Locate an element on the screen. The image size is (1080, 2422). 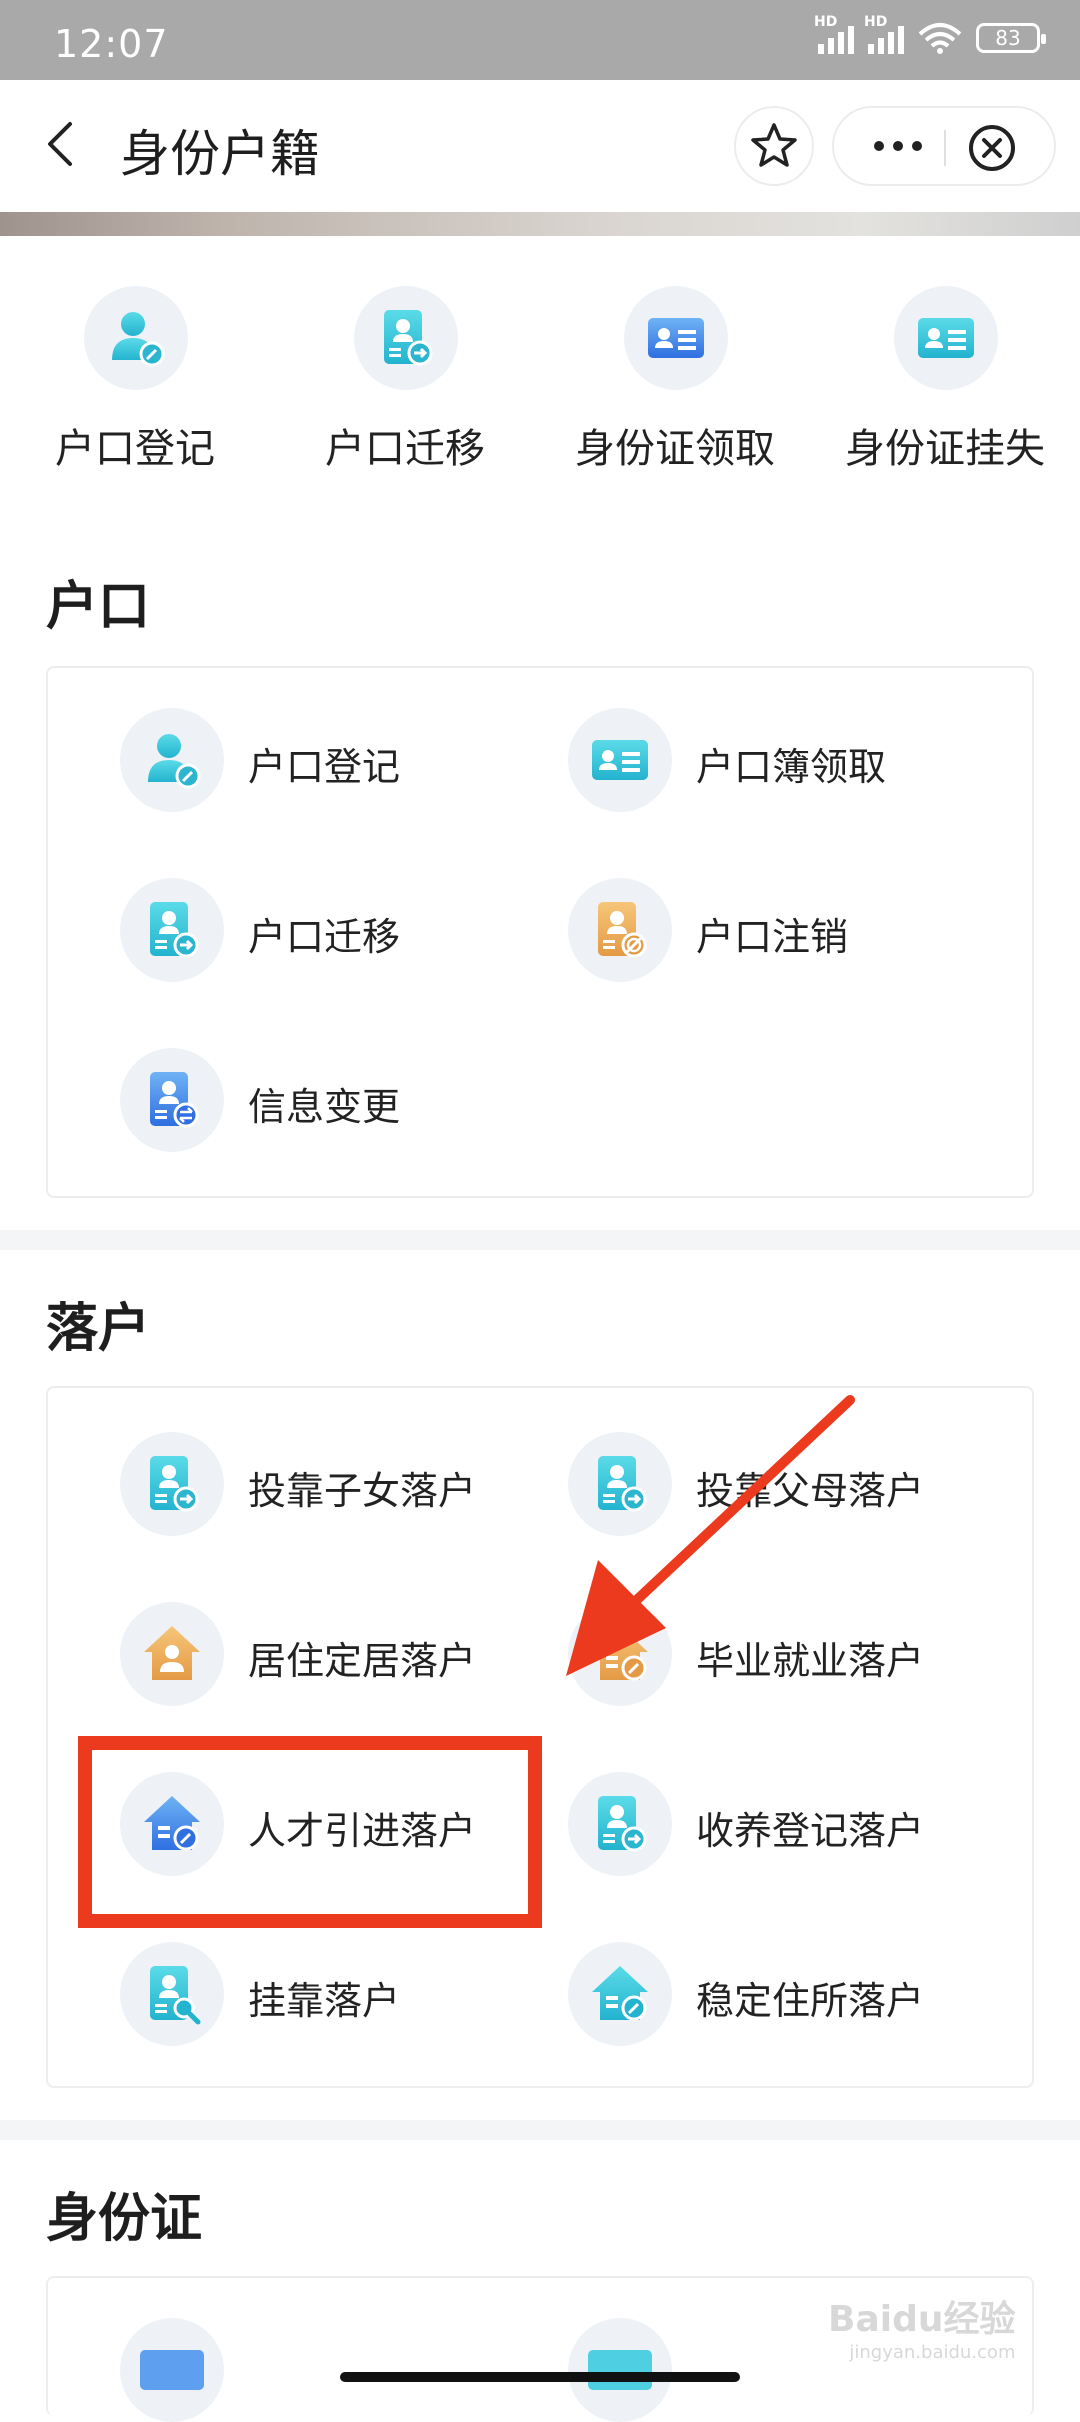
service-label: 收养登记落户 is located at coordinates (810, 1831).